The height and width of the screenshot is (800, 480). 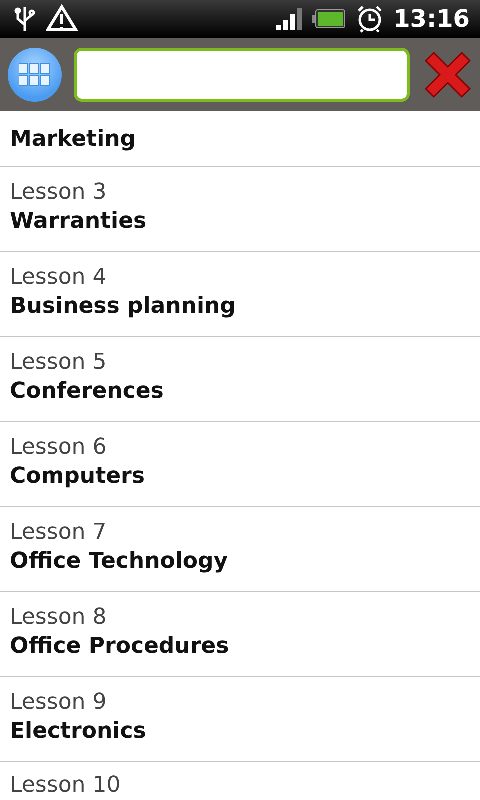 What do you see at coordinates (59, 533) in the screenshot?
I see `lesson-number: Lesson 7` at bounding box center [59, 533].